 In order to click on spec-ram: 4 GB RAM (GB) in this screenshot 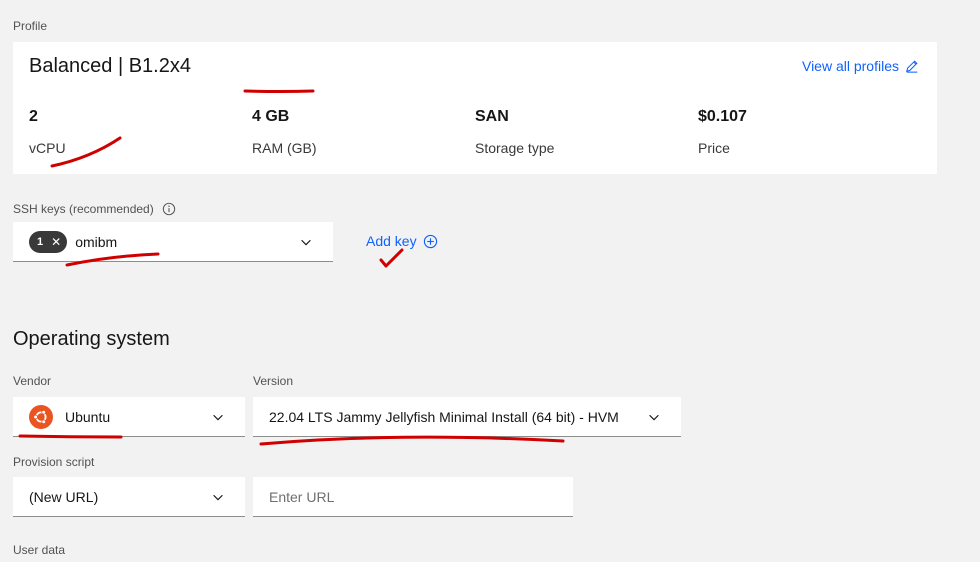, I will do `click(284, 132)`.